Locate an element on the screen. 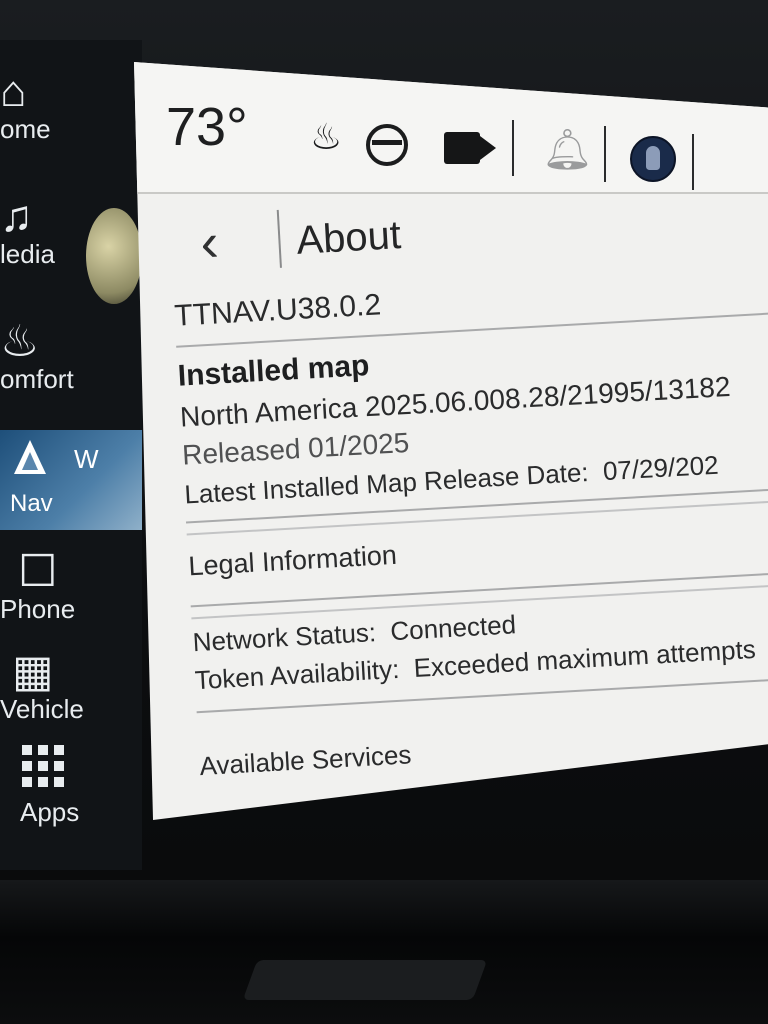 The height and width of the screenshot is (1024, 768). available-services-item: Available Services is located at coordinates (305, 760).